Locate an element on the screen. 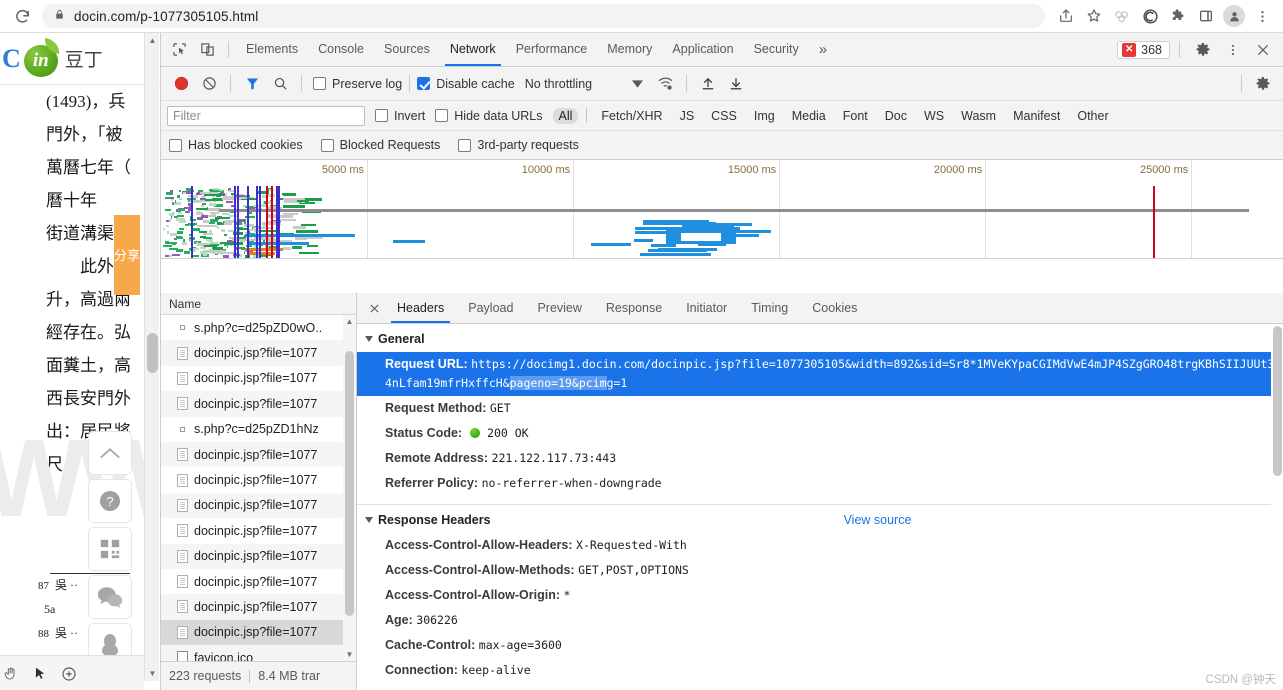  details-tab-cookies: Cookies is located at coordinates (834, 308).